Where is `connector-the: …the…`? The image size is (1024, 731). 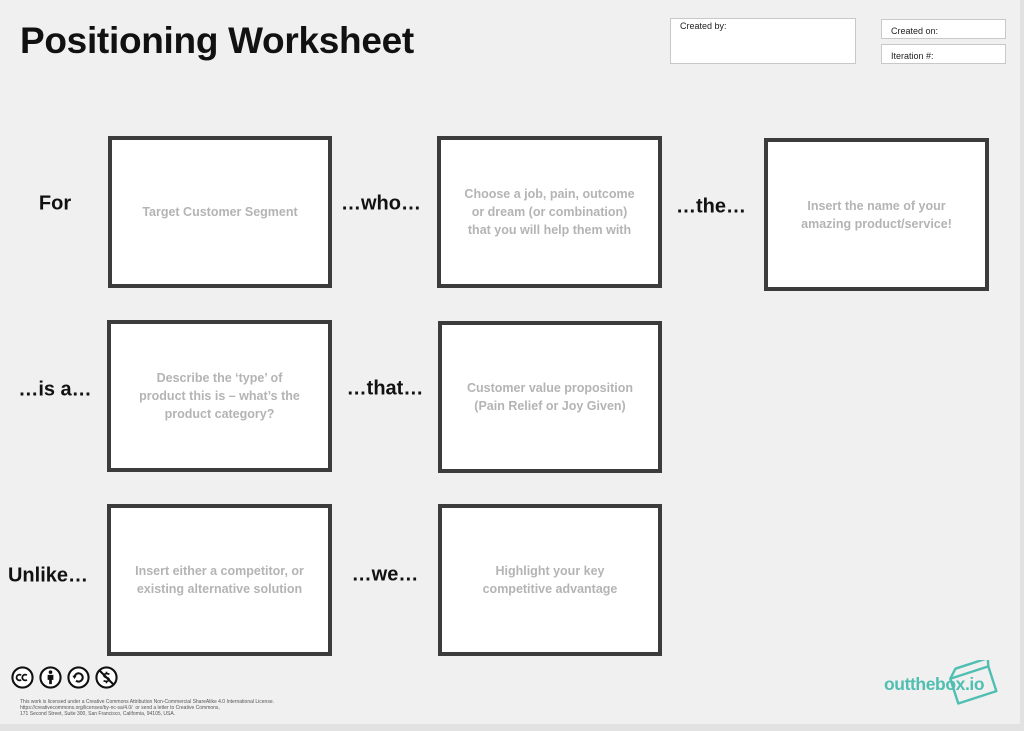 connector-the: …the… is located at coordinates (711, 206).